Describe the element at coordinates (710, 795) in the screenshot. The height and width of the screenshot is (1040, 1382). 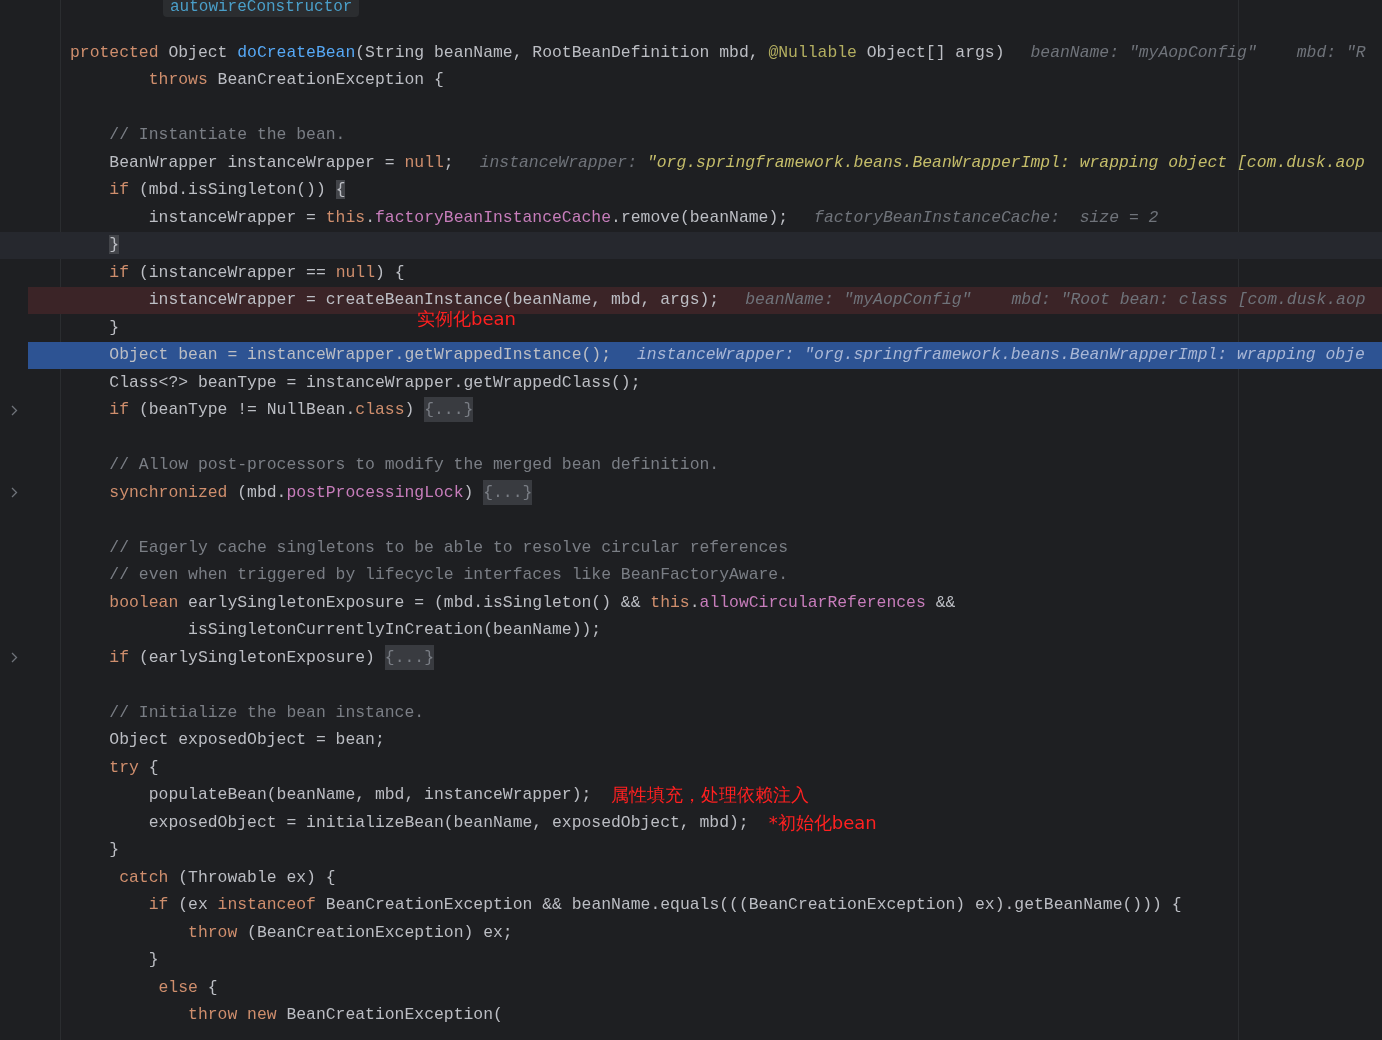
I see `annotation-text: 属性填充，处理依赖注入` at that location.